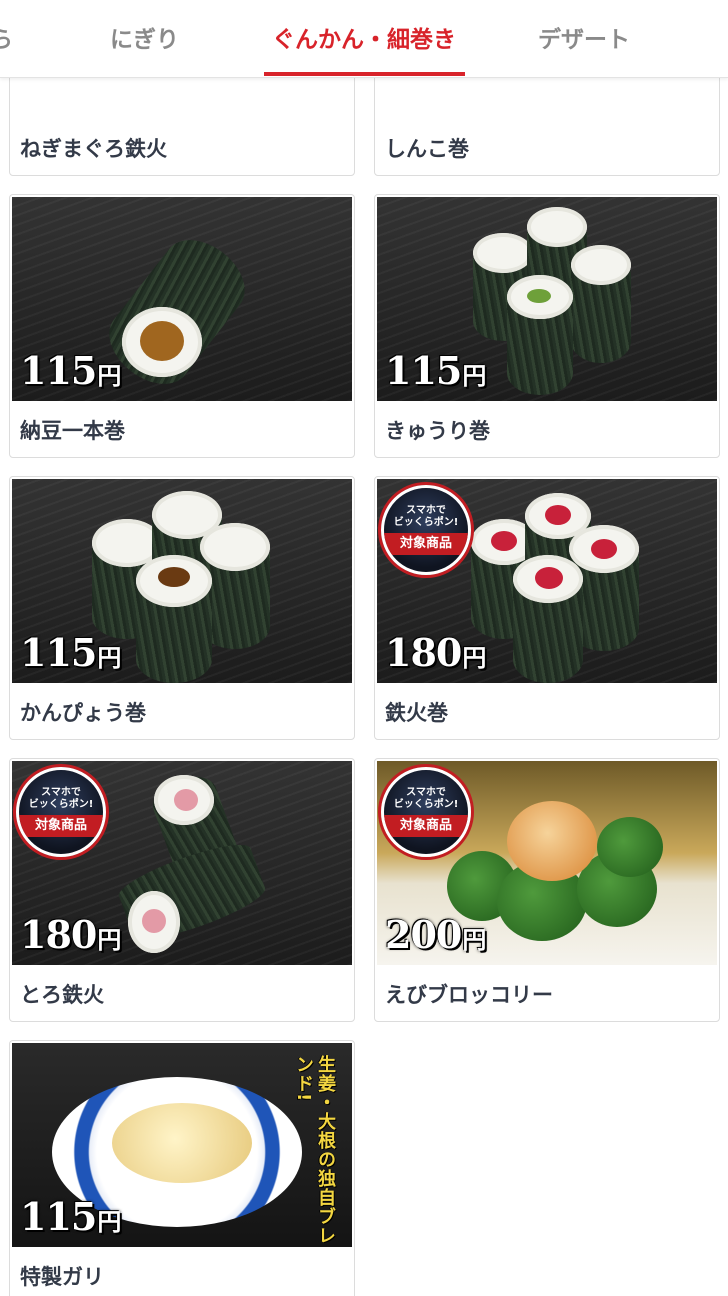 Image resolution: width=728 pixels, height=1296 pixels. What do you see at coordinates (416, 713) in the screenshot?
I see `item-name: 鉄火巻` at bounding box center [416, 713].